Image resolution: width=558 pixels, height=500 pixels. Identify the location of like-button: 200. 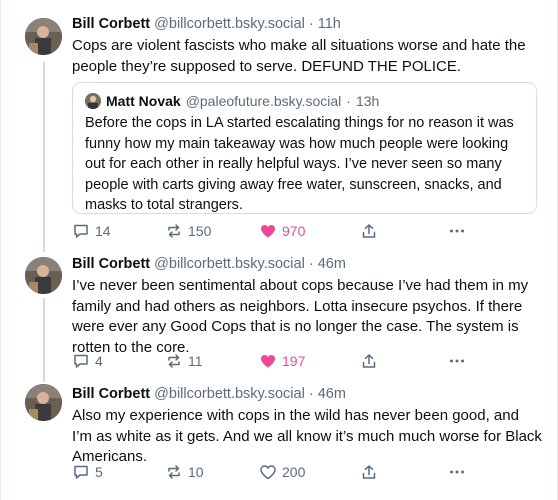
(282, 472).